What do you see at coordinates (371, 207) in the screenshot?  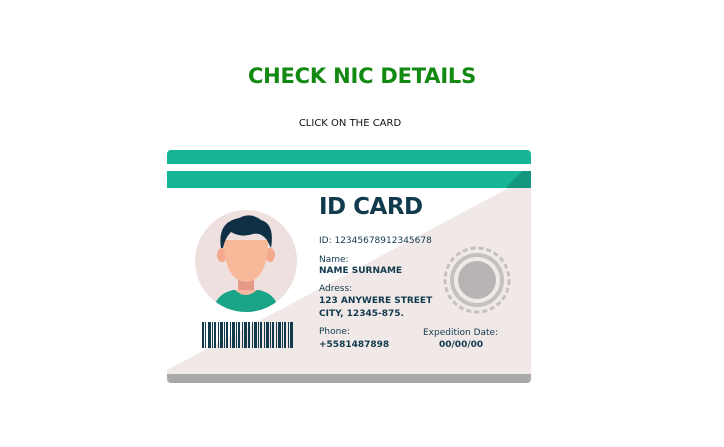 I see `card-heading: ID CARD` at bounding box center [371, 207].